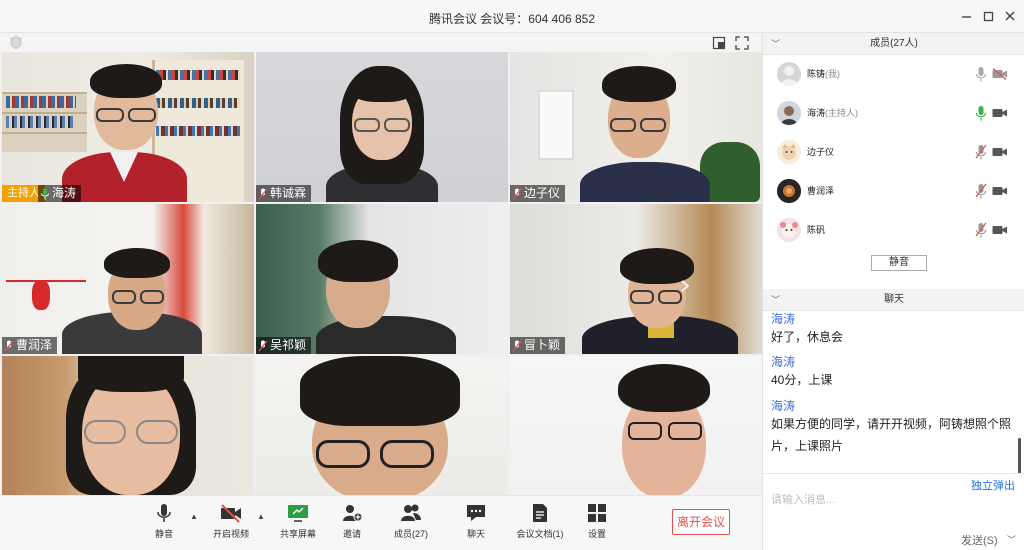 The image size is (1024, 550). I want to click on member-row: 海涛(主持人), so click(893, 113).